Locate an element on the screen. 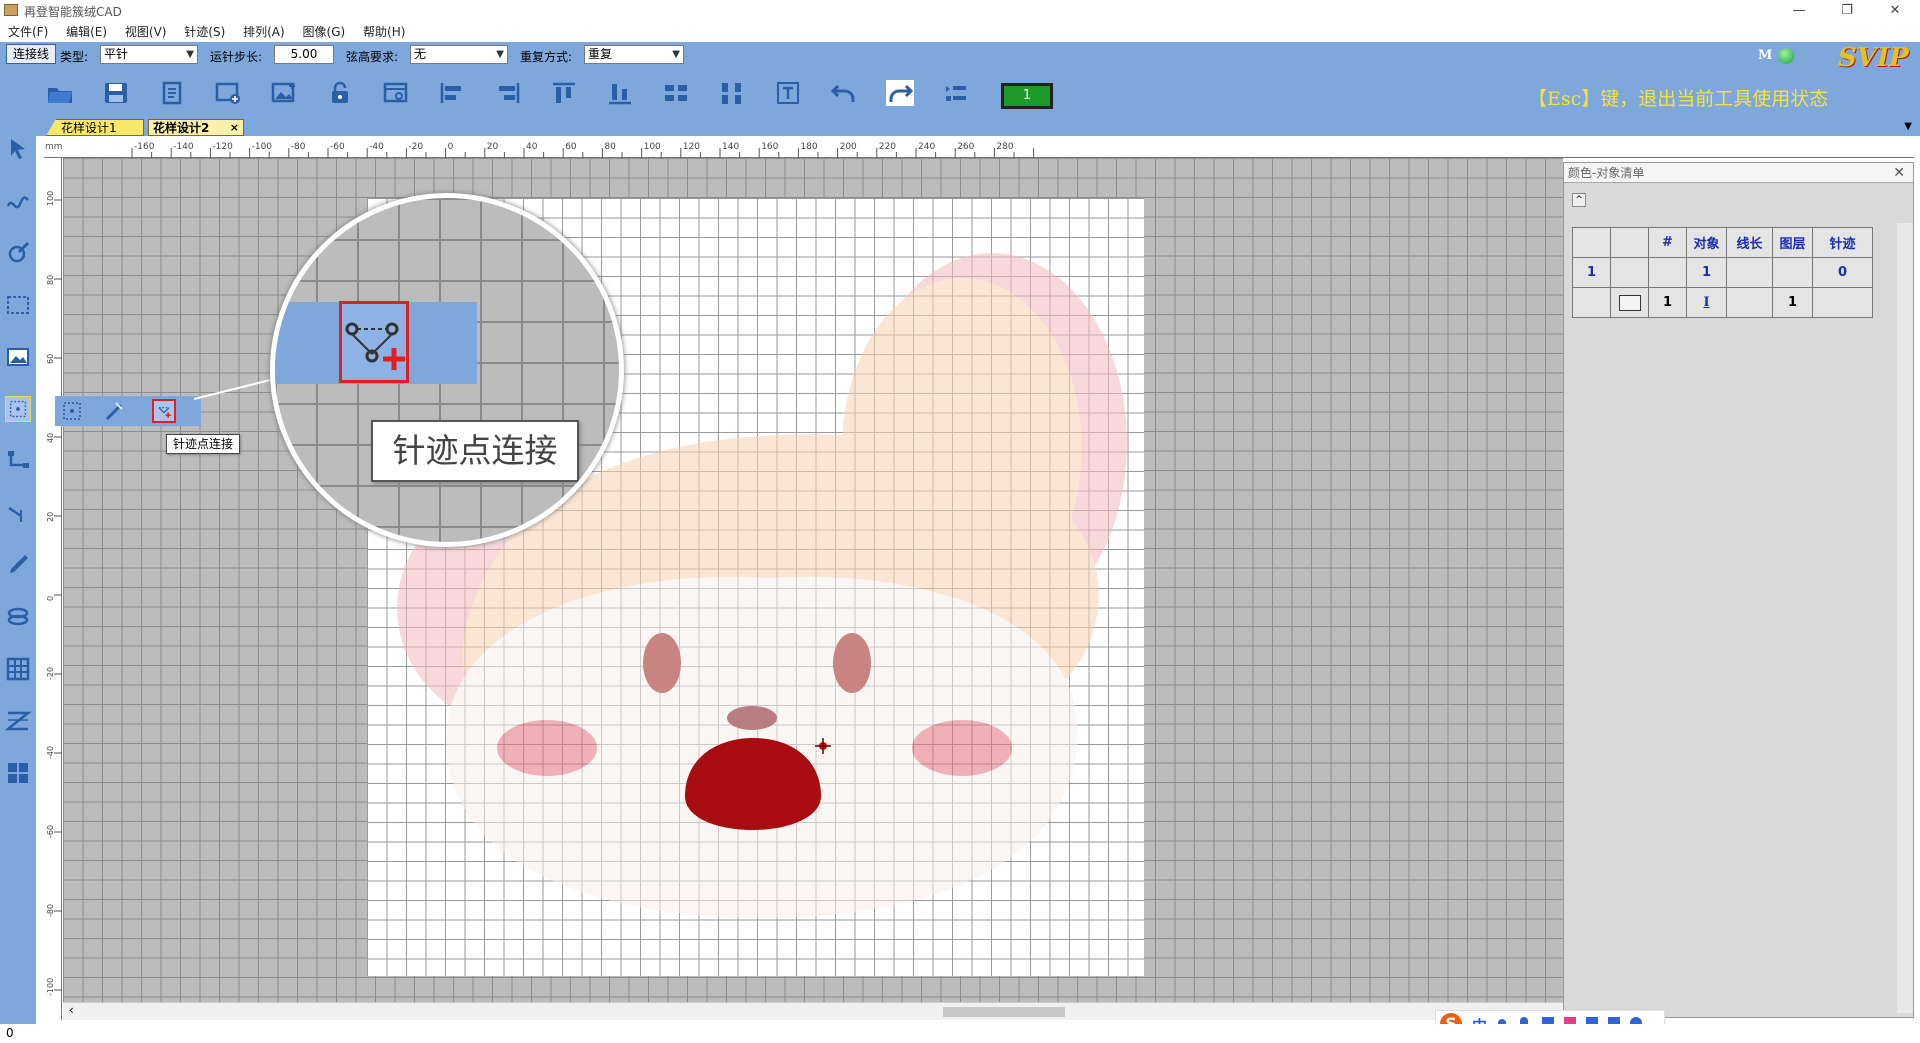  ruler-label: -160 is located at coordinates (144, 147).